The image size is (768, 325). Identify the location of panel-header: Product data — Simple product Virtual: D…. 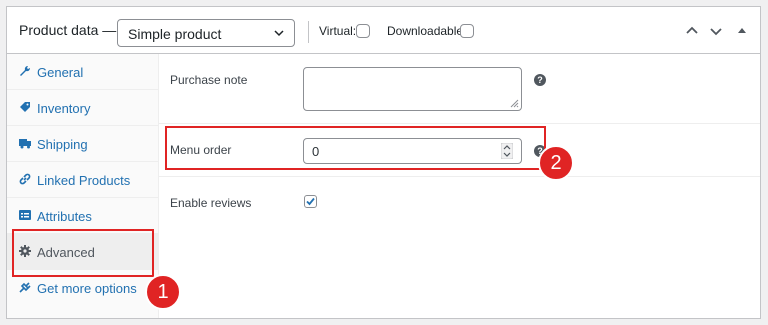
(383, 30).